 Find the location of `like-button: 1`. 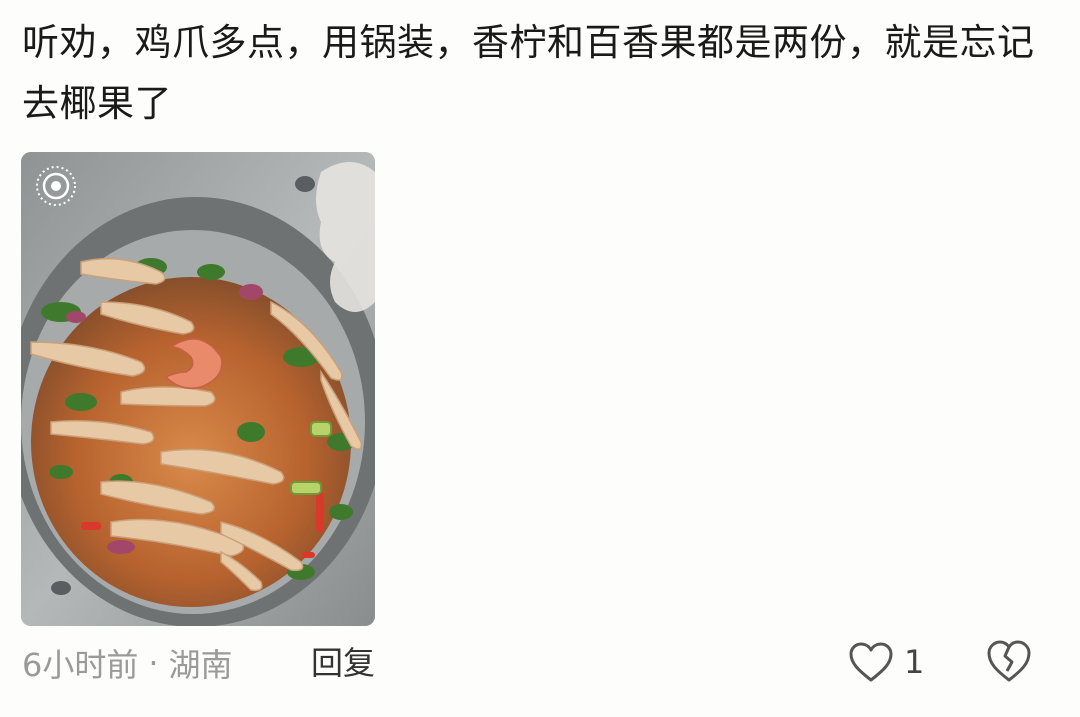

like-button: 1 is located at coordinates (886, 662).